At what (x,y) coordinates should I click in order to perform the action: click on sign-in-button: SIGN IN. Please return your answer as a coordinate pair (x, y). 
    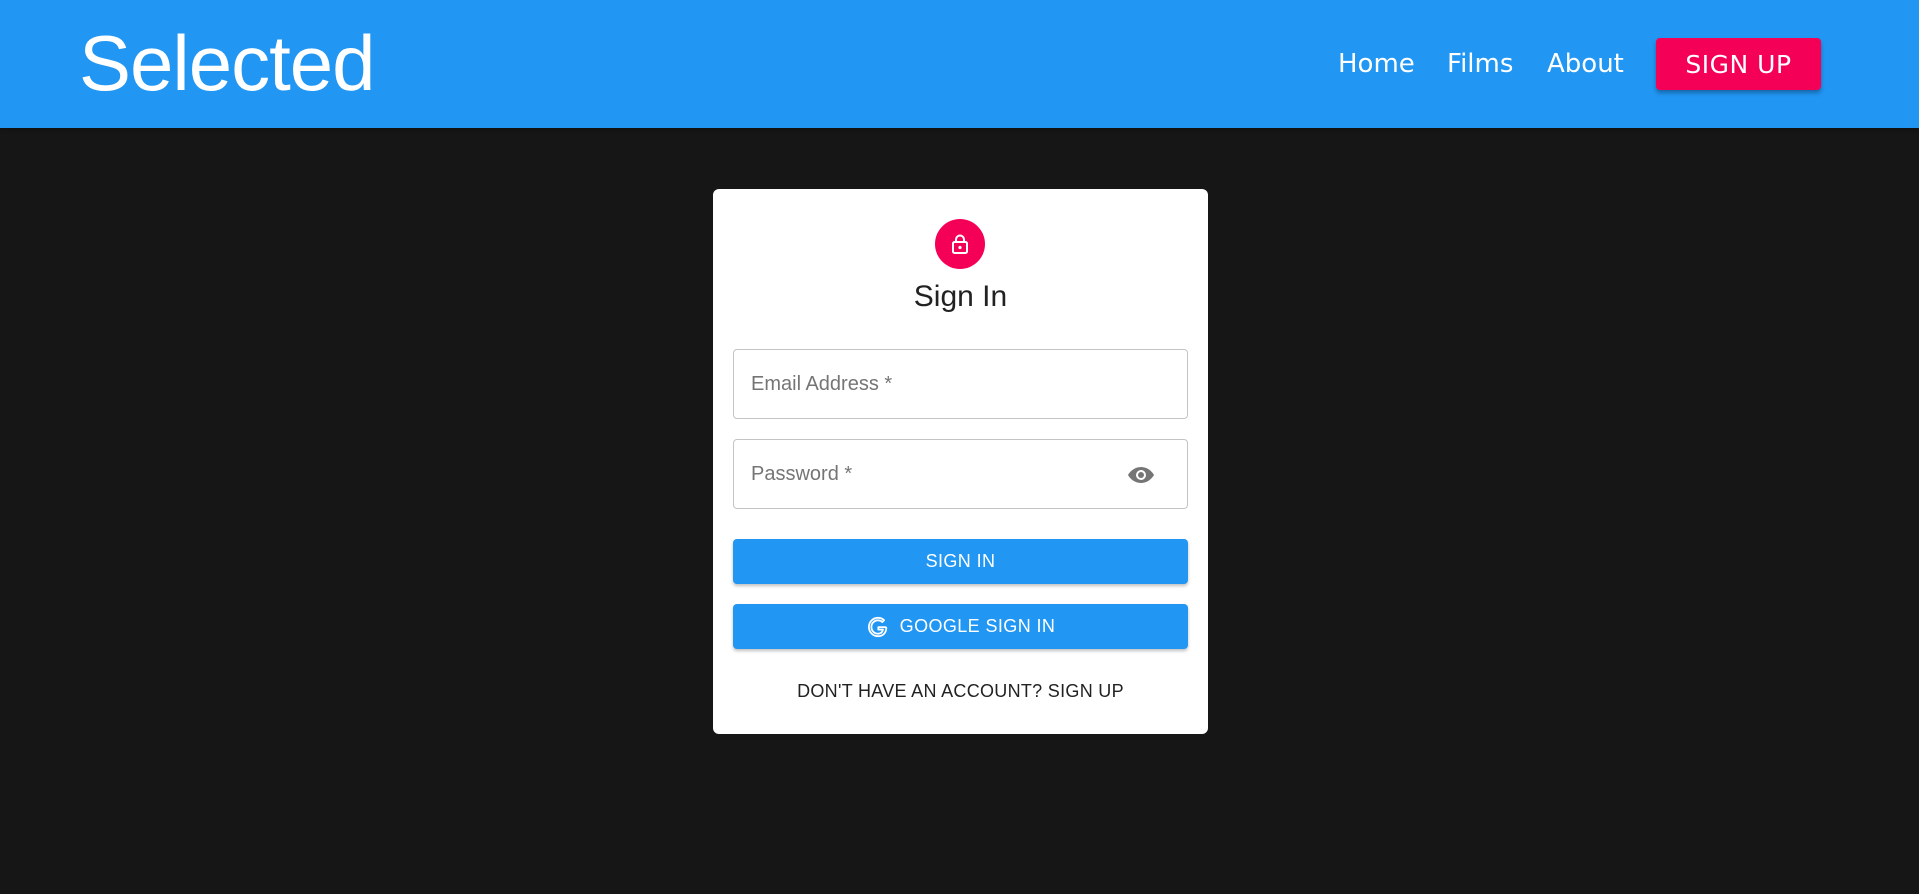
    Looking at the image, I should click on (960, 561).